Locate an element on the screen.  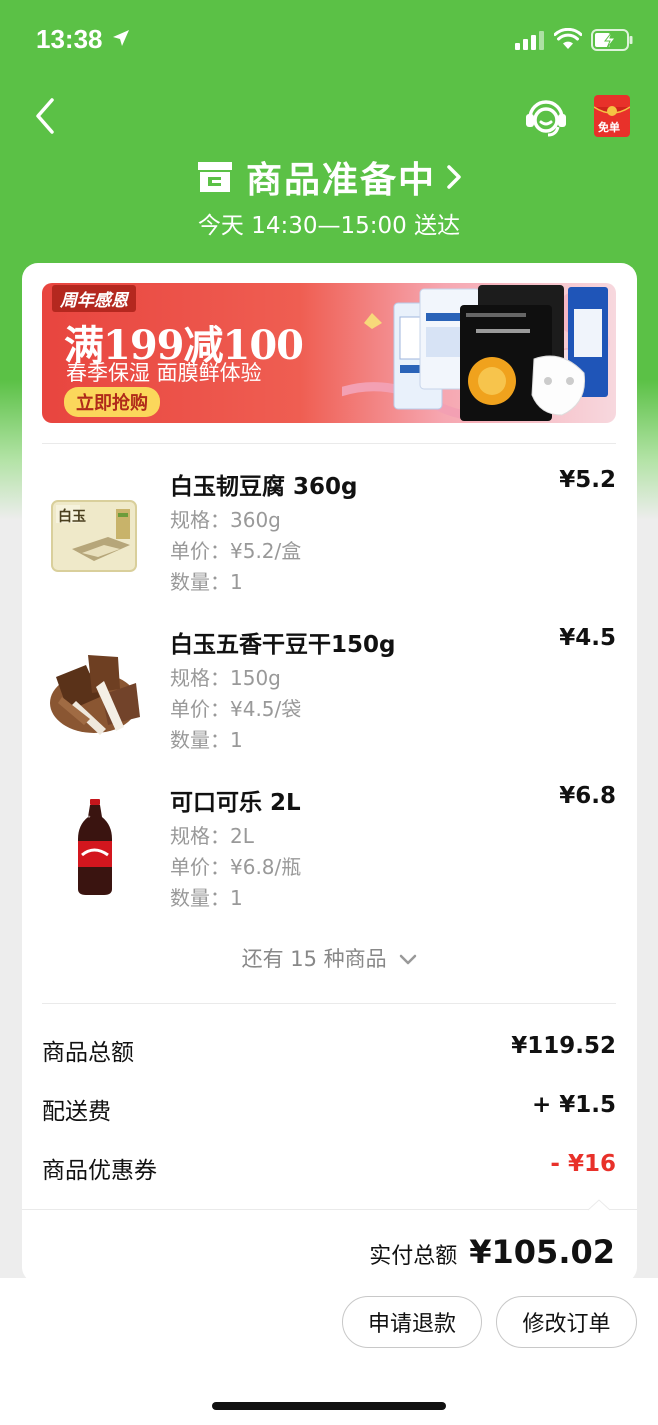
bottom-action-bar: 申请退款 修改订单 is located at coordinates (329, 1351).